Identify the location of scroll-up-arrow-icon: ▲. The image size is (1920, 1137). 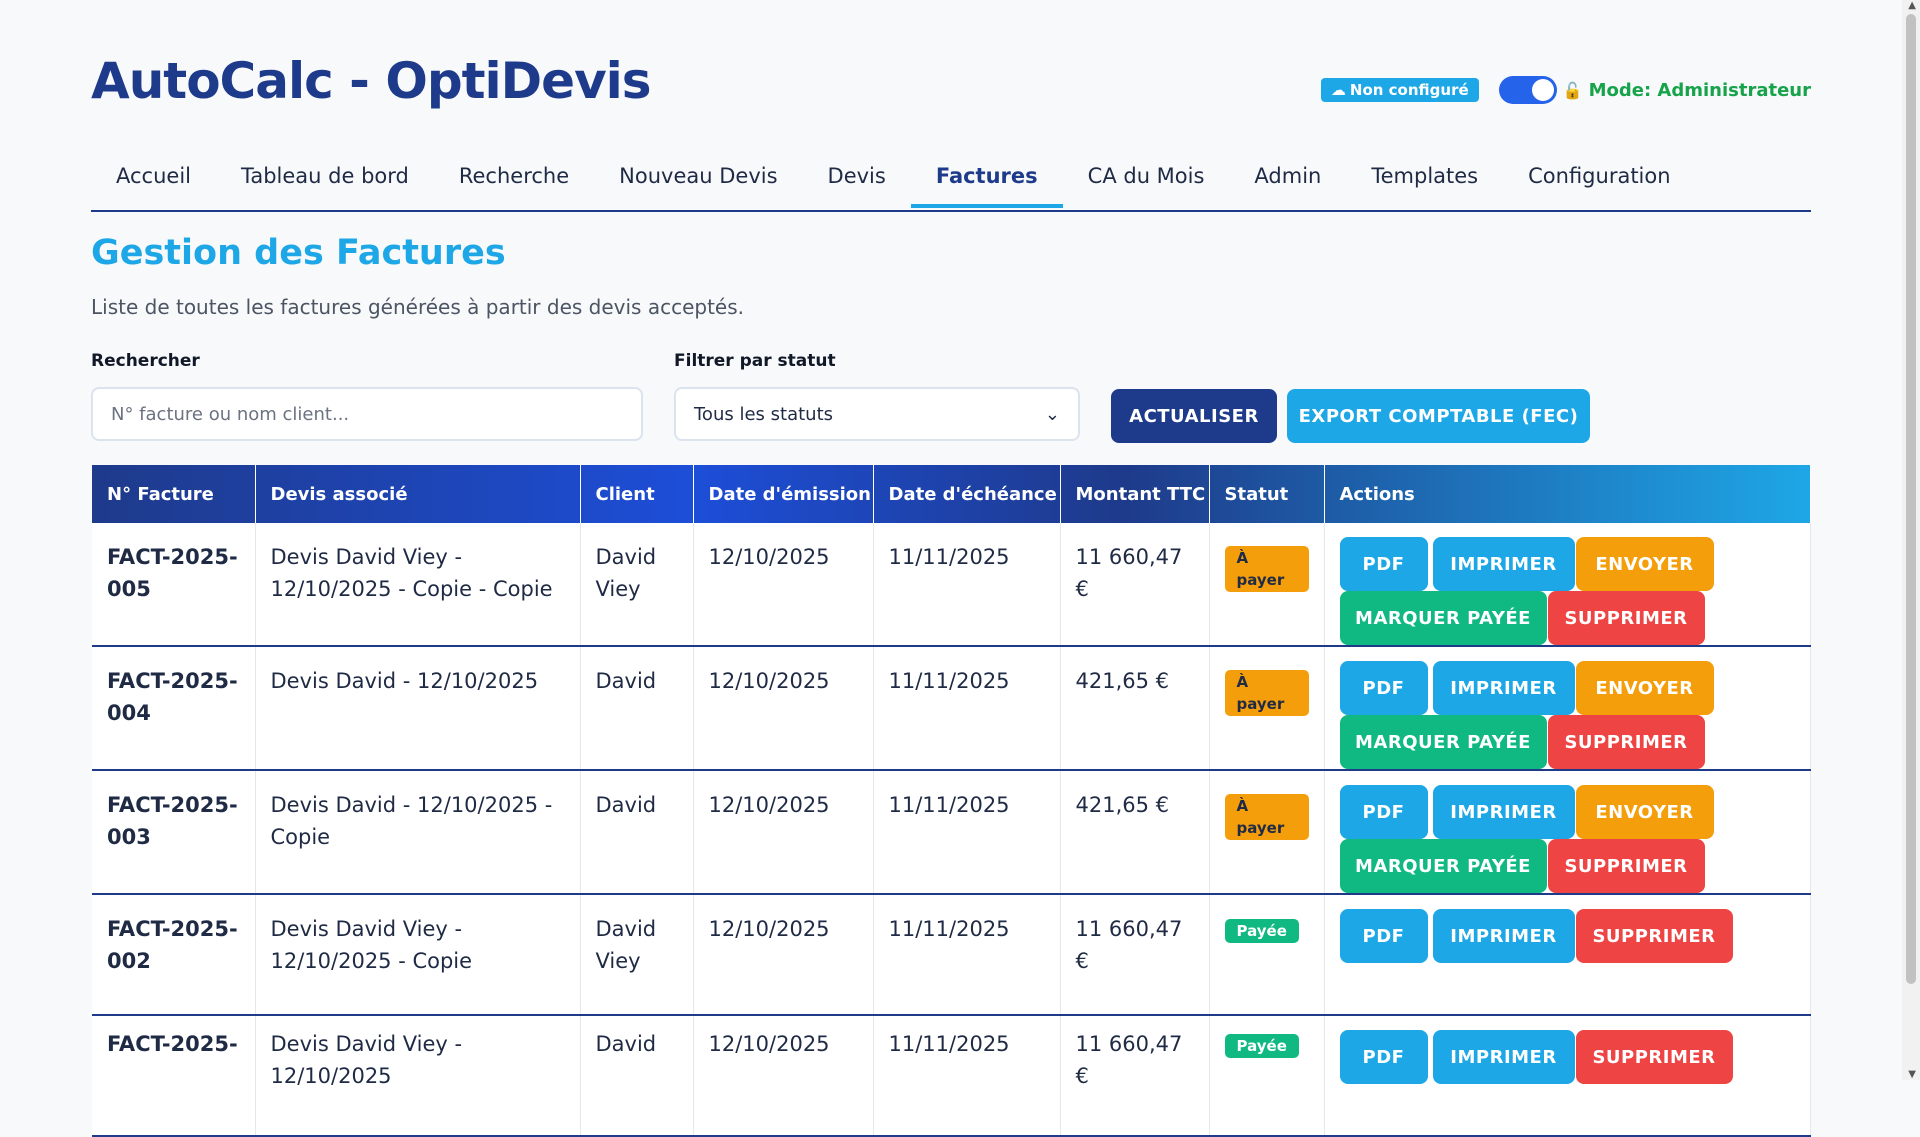
(1912, 5).